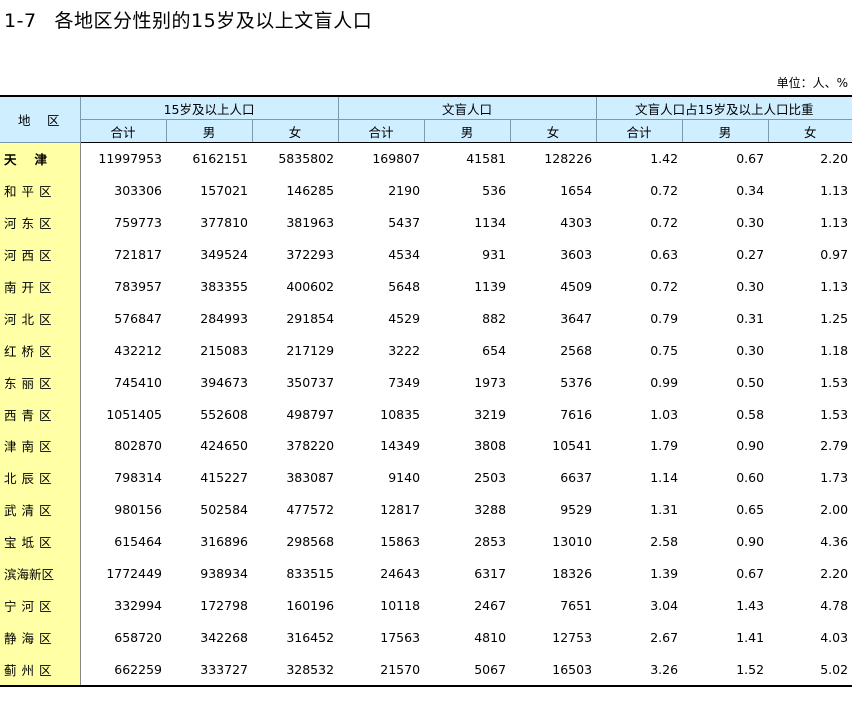  What do you see at coordinates (209, 670) in the screenshot?
I see `value-cell: 333727` at bounding box center [209, 670].